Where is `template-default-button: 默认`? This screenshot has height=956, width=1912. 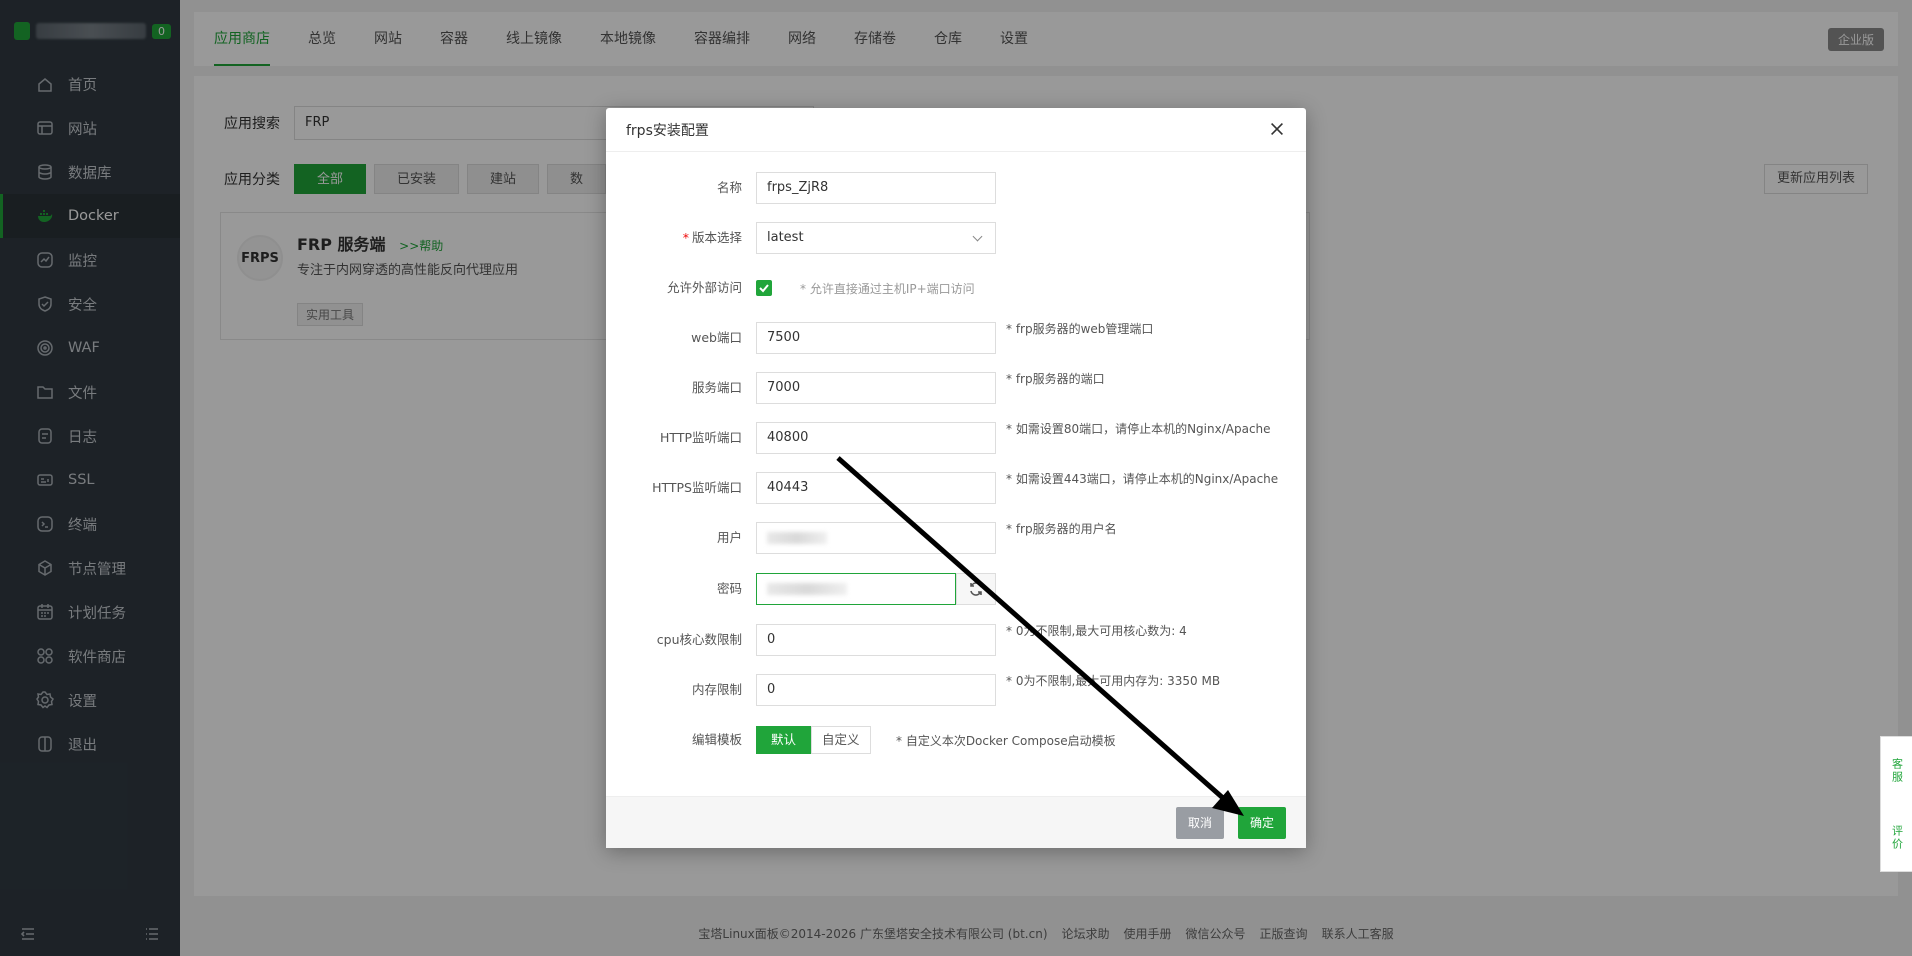 template-default-button: 默认 is located at coordinates (784, 740).